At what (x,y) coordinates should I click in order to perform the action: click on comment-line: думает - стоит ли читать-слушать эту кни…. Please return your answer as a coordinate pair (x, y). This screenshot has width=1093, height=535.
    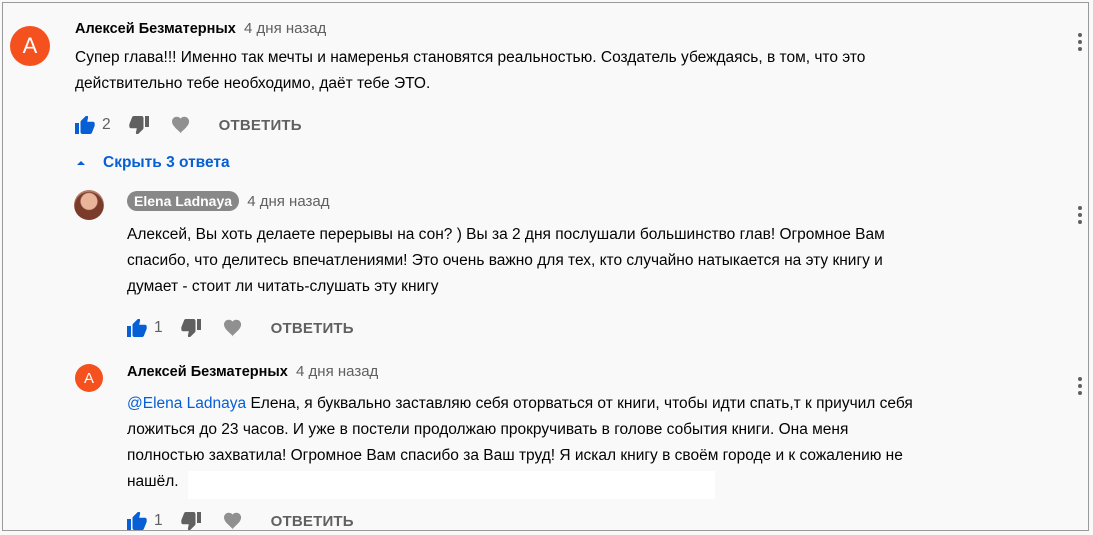
    Looking at the image, I should click on (283, 286).